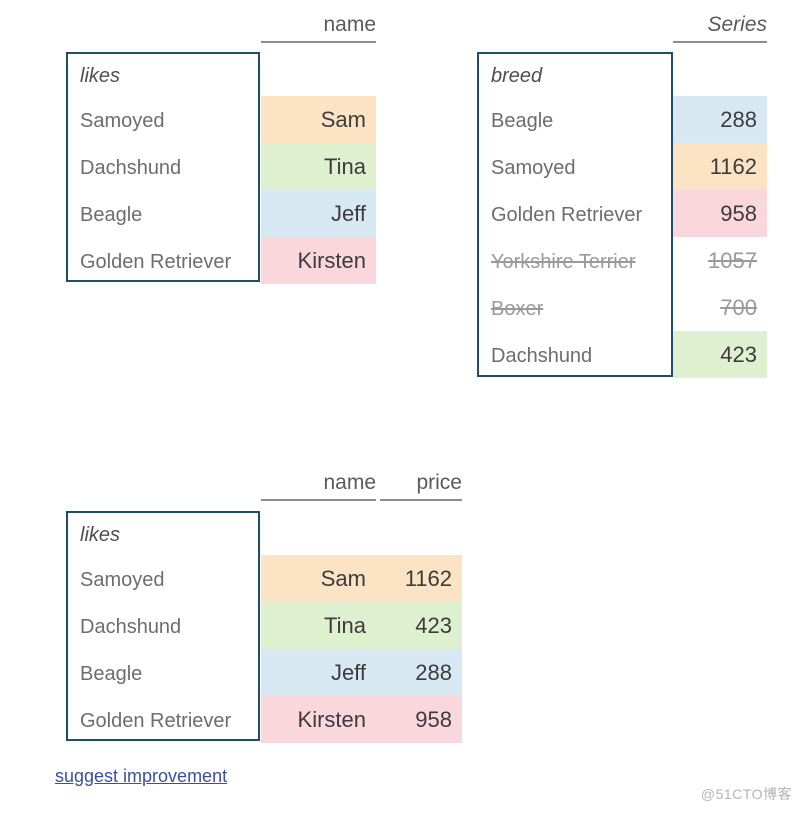  I want to click on right-table-column-headers: Series, so click(720, 28).